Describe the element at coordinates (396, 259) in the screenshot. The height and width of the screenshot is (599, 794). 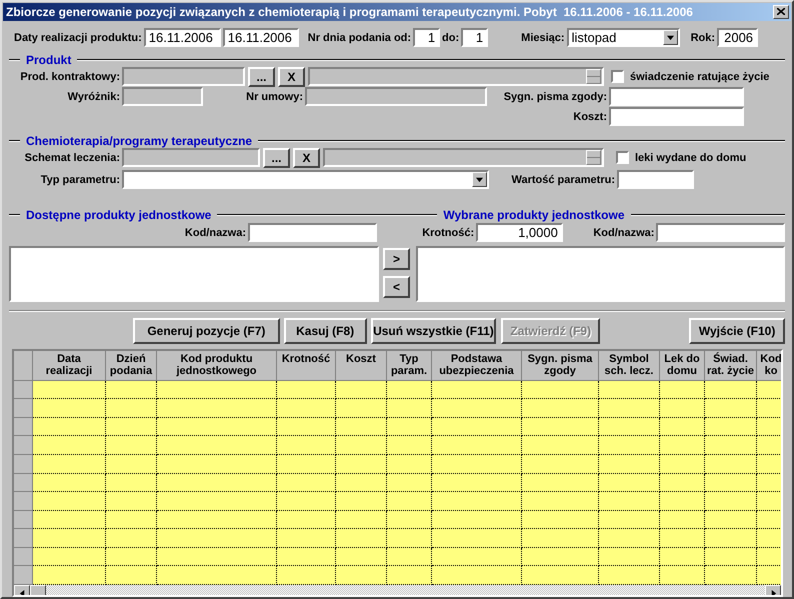
I see `move-button: >` at that location.